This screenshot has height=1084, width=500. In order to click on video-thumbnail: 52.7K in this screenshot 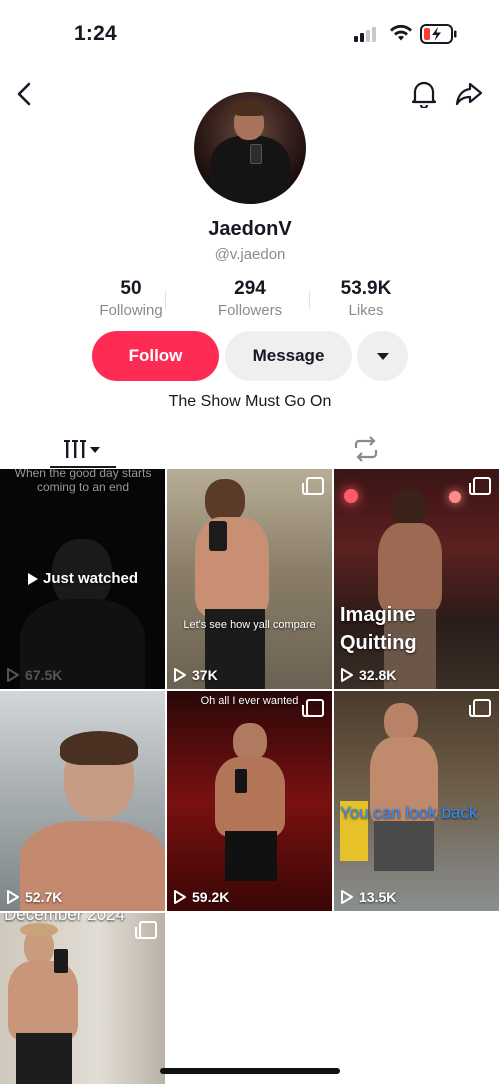, I will do `click(82, 801)`.